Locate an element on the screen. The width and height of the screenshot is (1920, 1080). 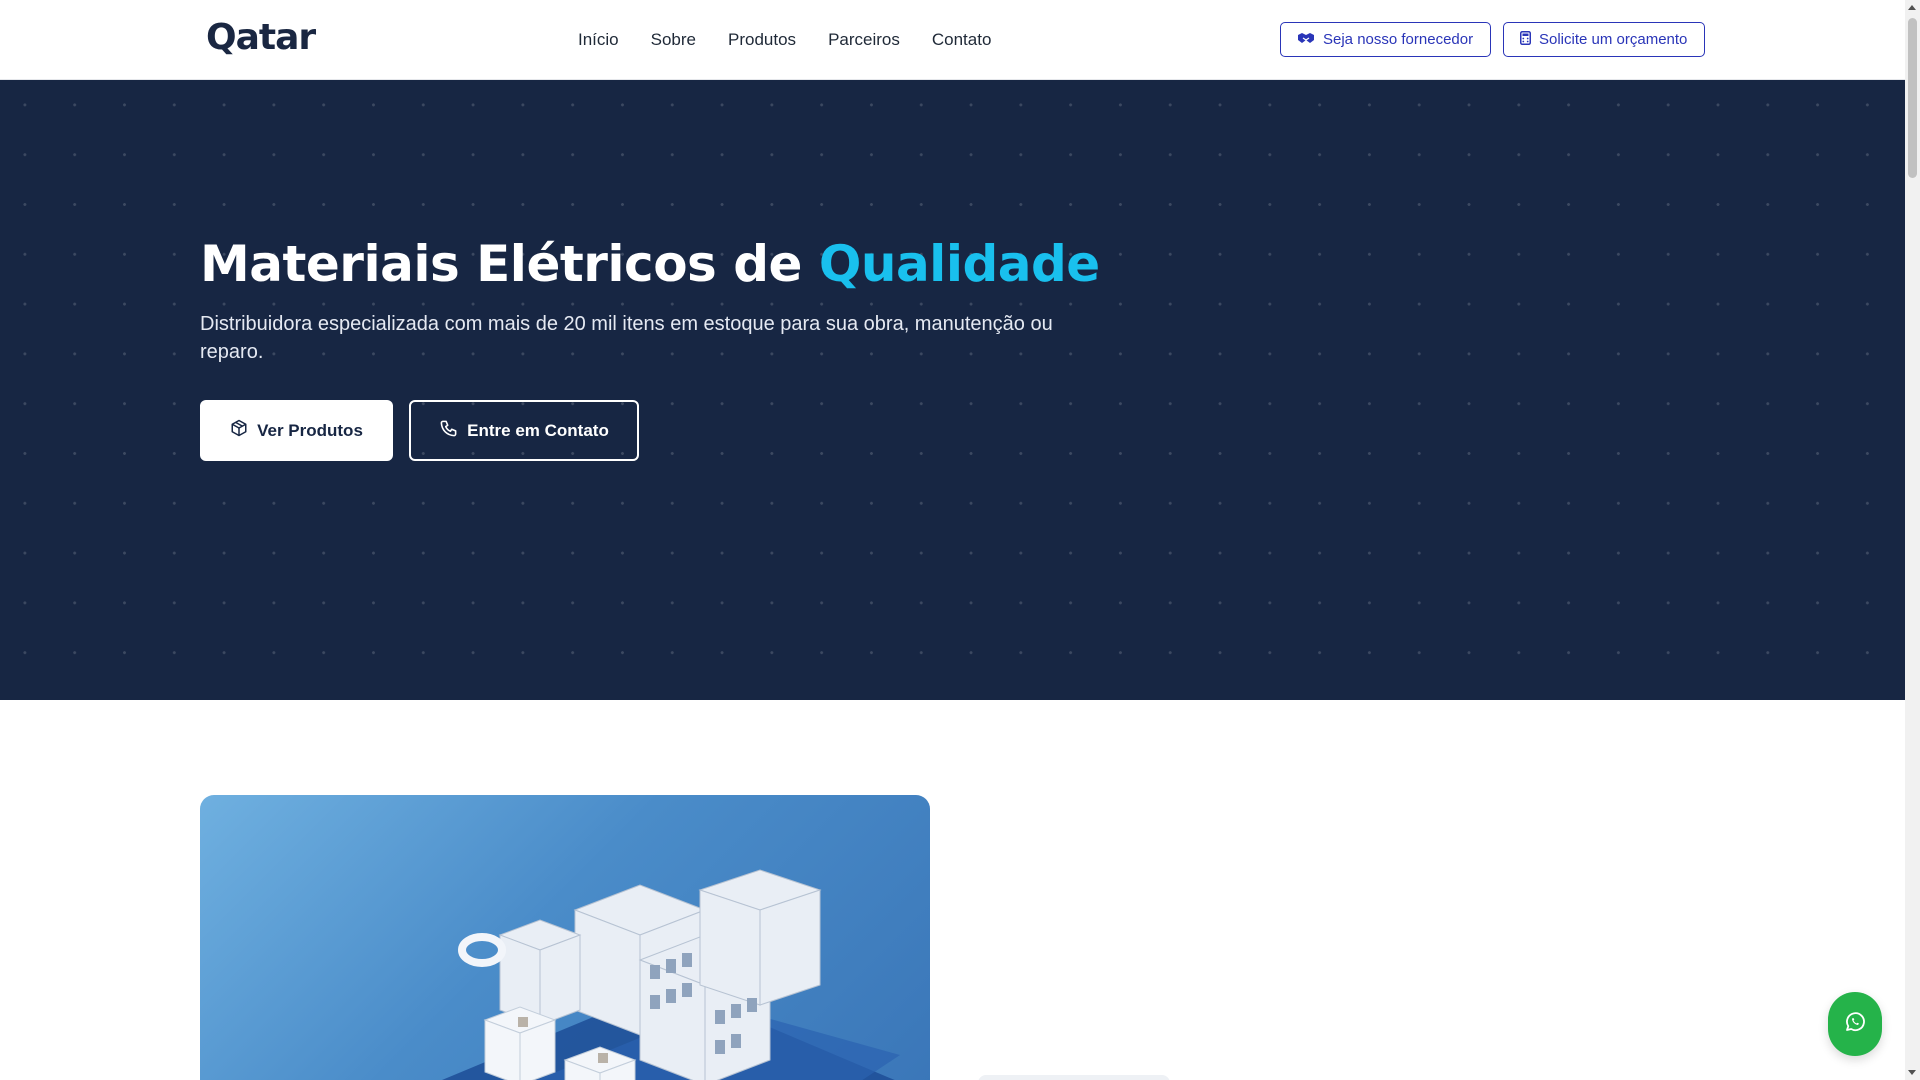
logo-text: Qatar is located at coordinates (261, 37).